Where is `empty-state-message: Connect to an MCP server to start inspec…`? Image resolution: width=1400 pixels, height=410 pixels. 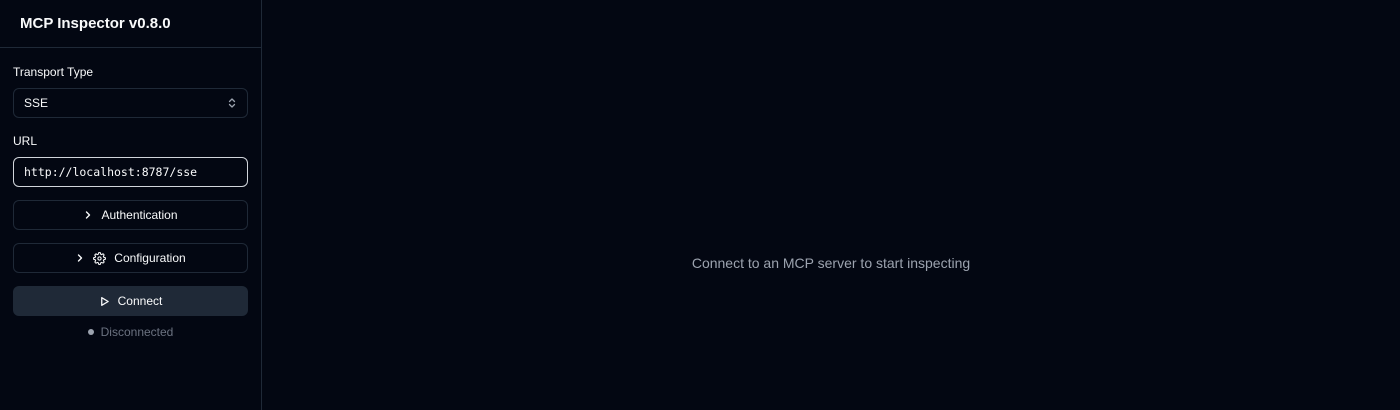
empty-state-message: Connect to an MCP server to start inspec… is located at coordinates (831, 263).